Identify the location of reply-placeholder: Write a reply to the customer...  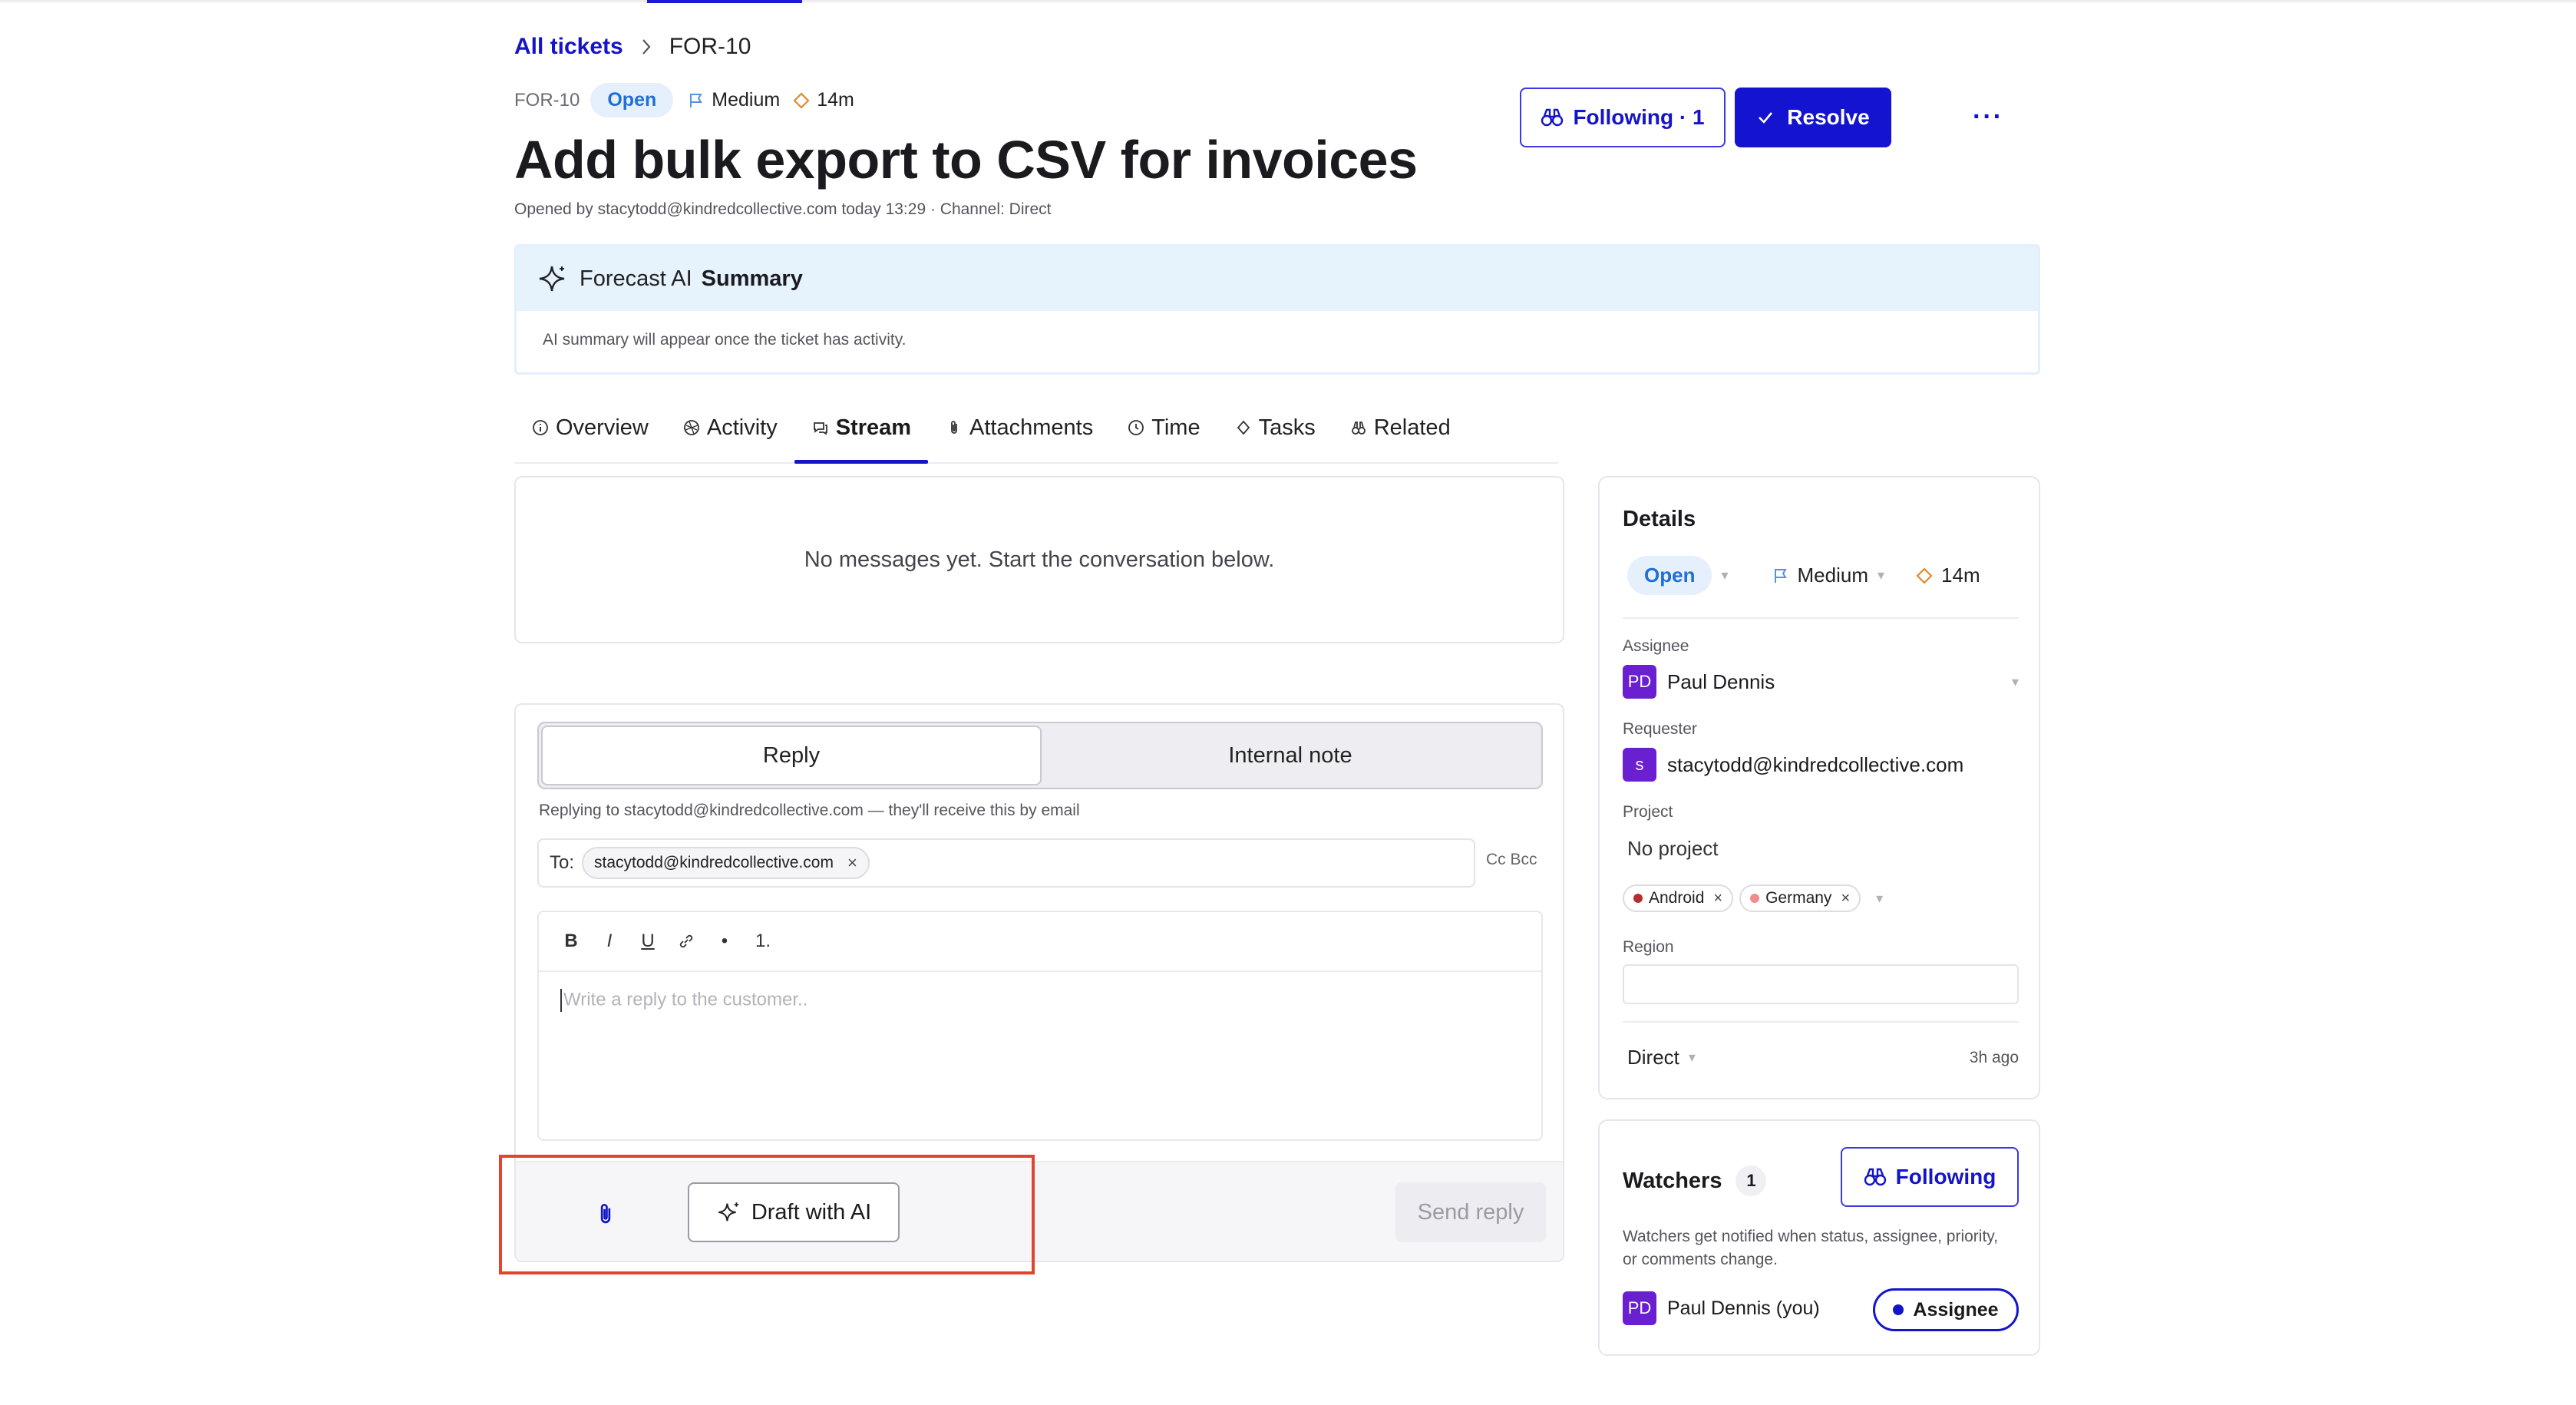
(685, 999).